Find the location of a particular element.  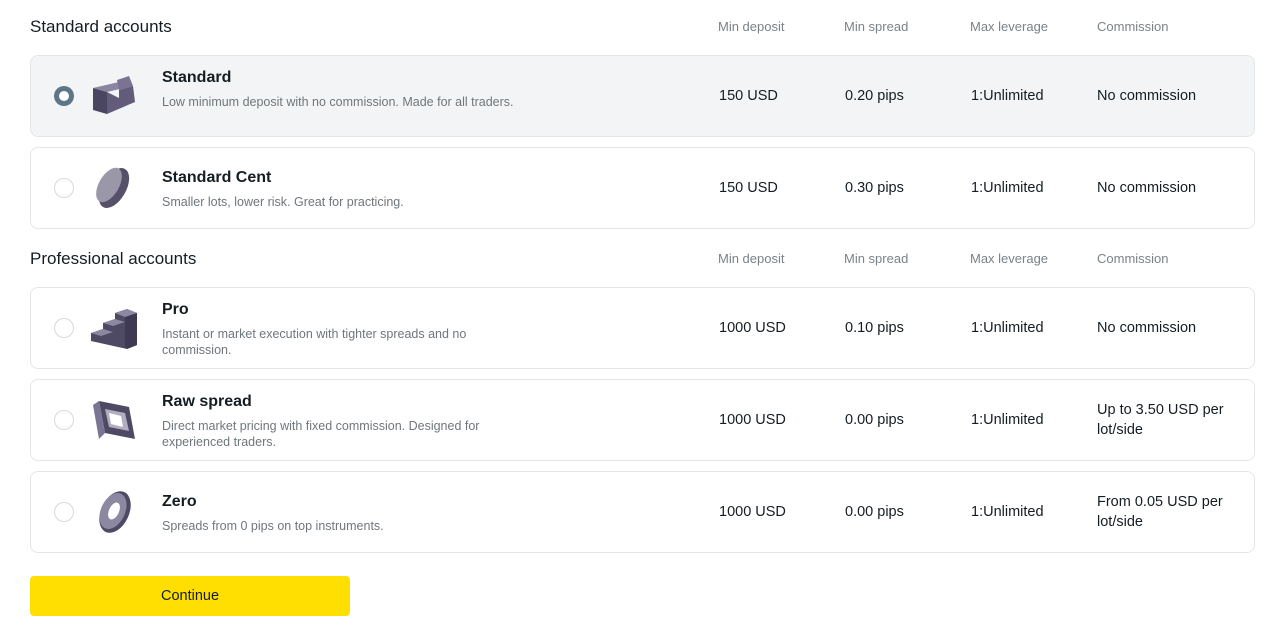

radio-standard is located at coordinates (64, 96).